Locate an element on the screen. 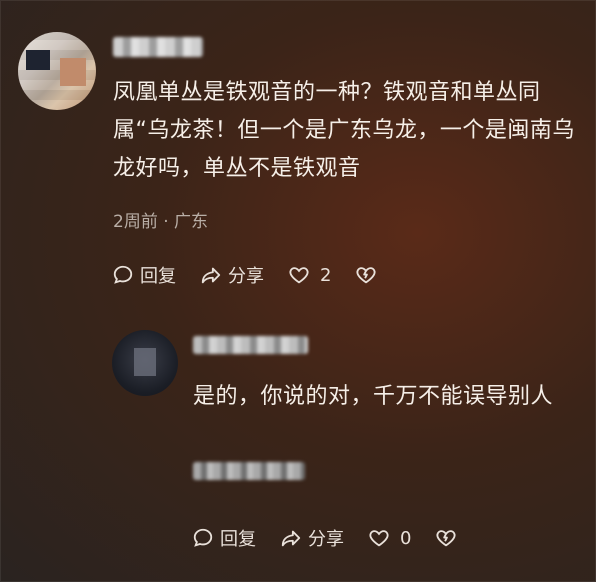  dislike-button is located at coordinates (369, 275).